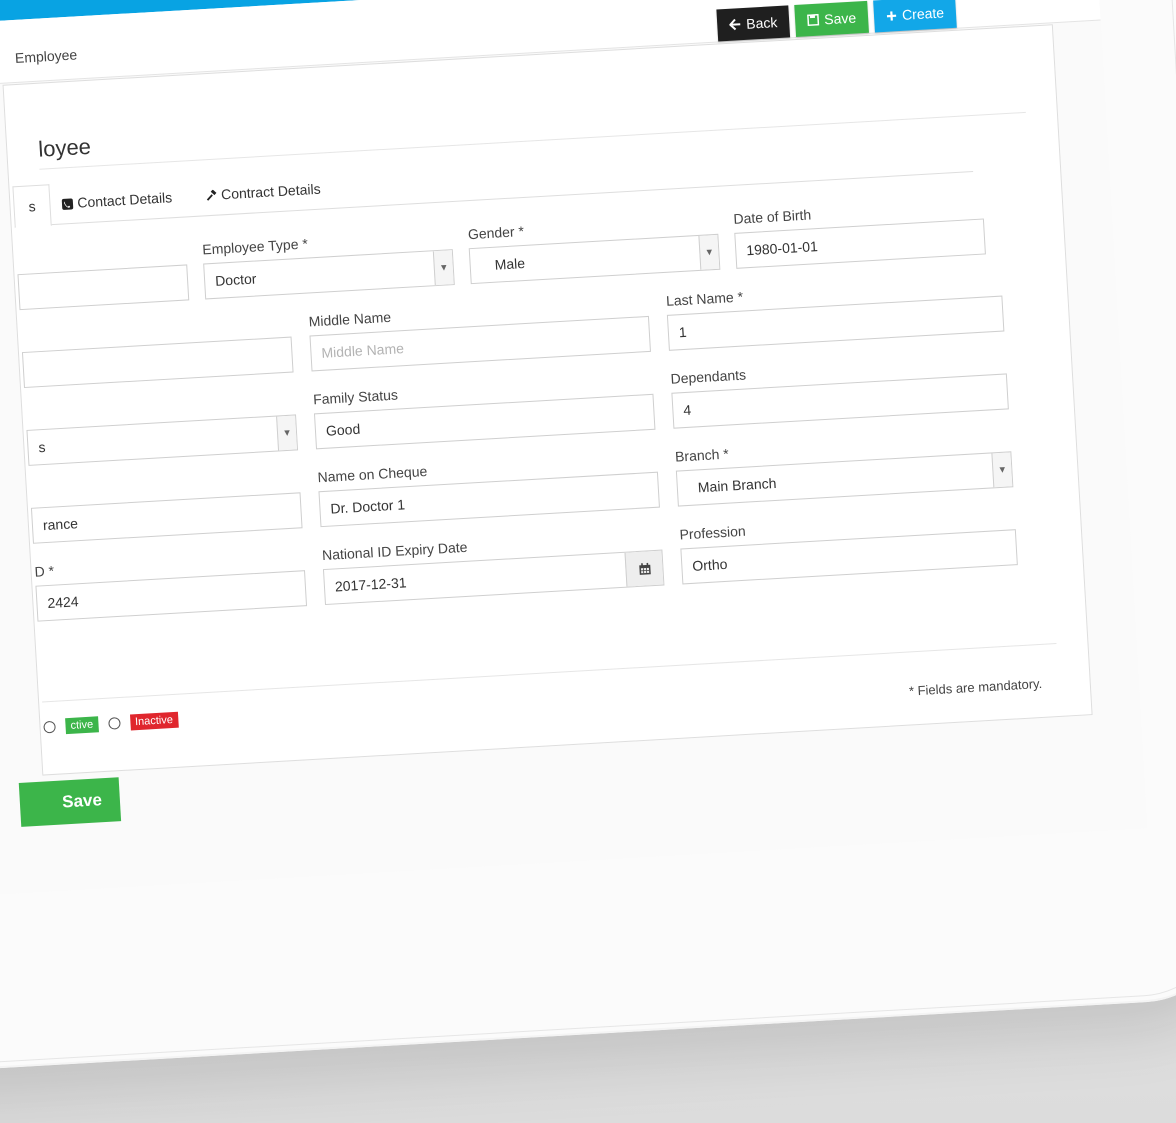 The height and width of the screenshot is (1123, 1176). I want to click on form-save-button: Save, so click(70, 802).